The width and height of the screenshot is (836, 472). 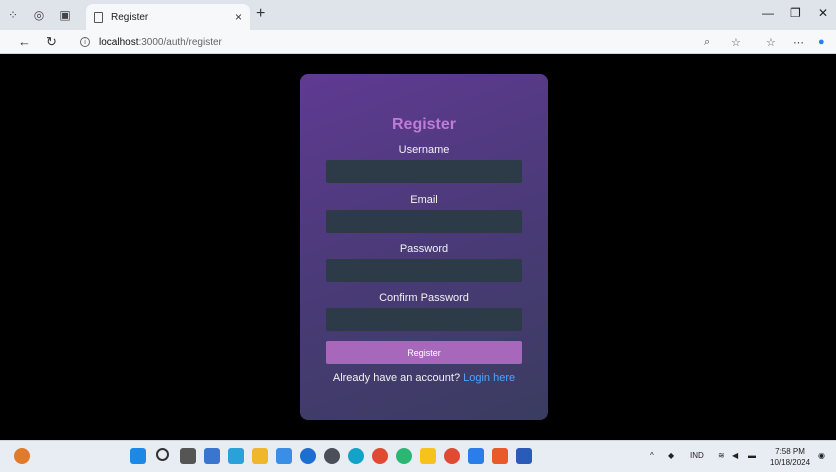 I want to click on language-indicator: IND, so click(x=697, y=455).